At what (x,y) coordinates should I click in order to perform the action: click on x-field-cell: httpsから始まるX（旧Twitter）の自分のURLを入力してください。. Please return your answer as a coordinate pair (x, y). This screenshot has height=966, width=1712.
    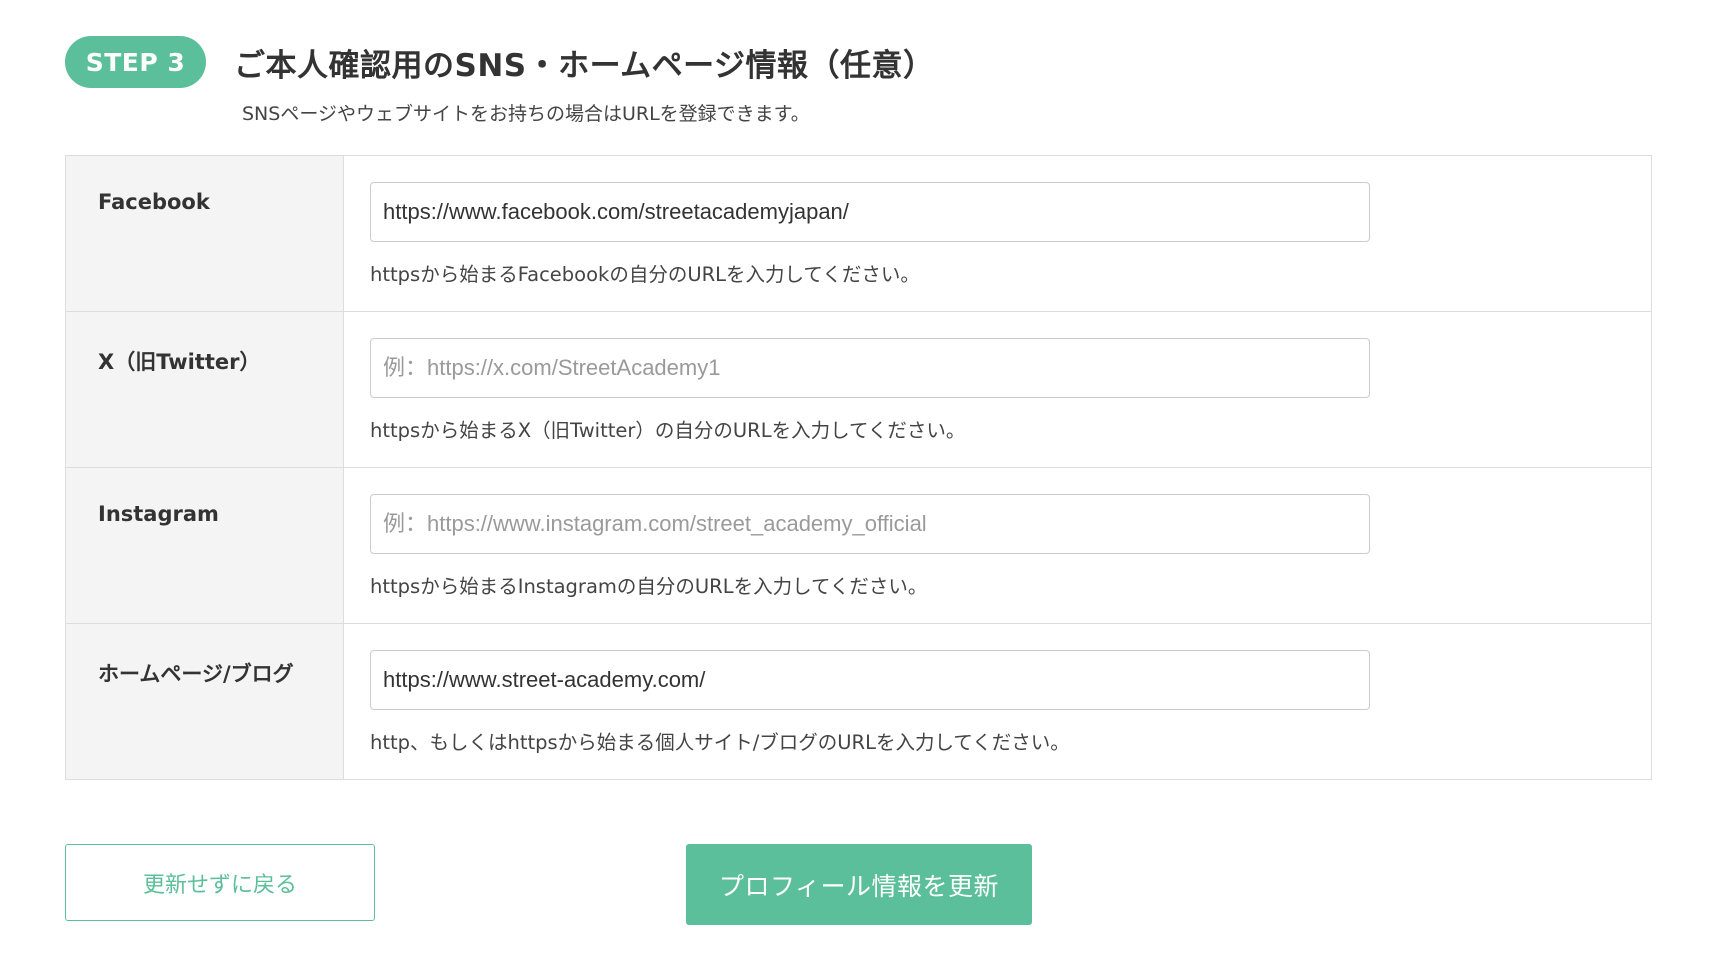
    Looking at the image, I should click on (997, 389).